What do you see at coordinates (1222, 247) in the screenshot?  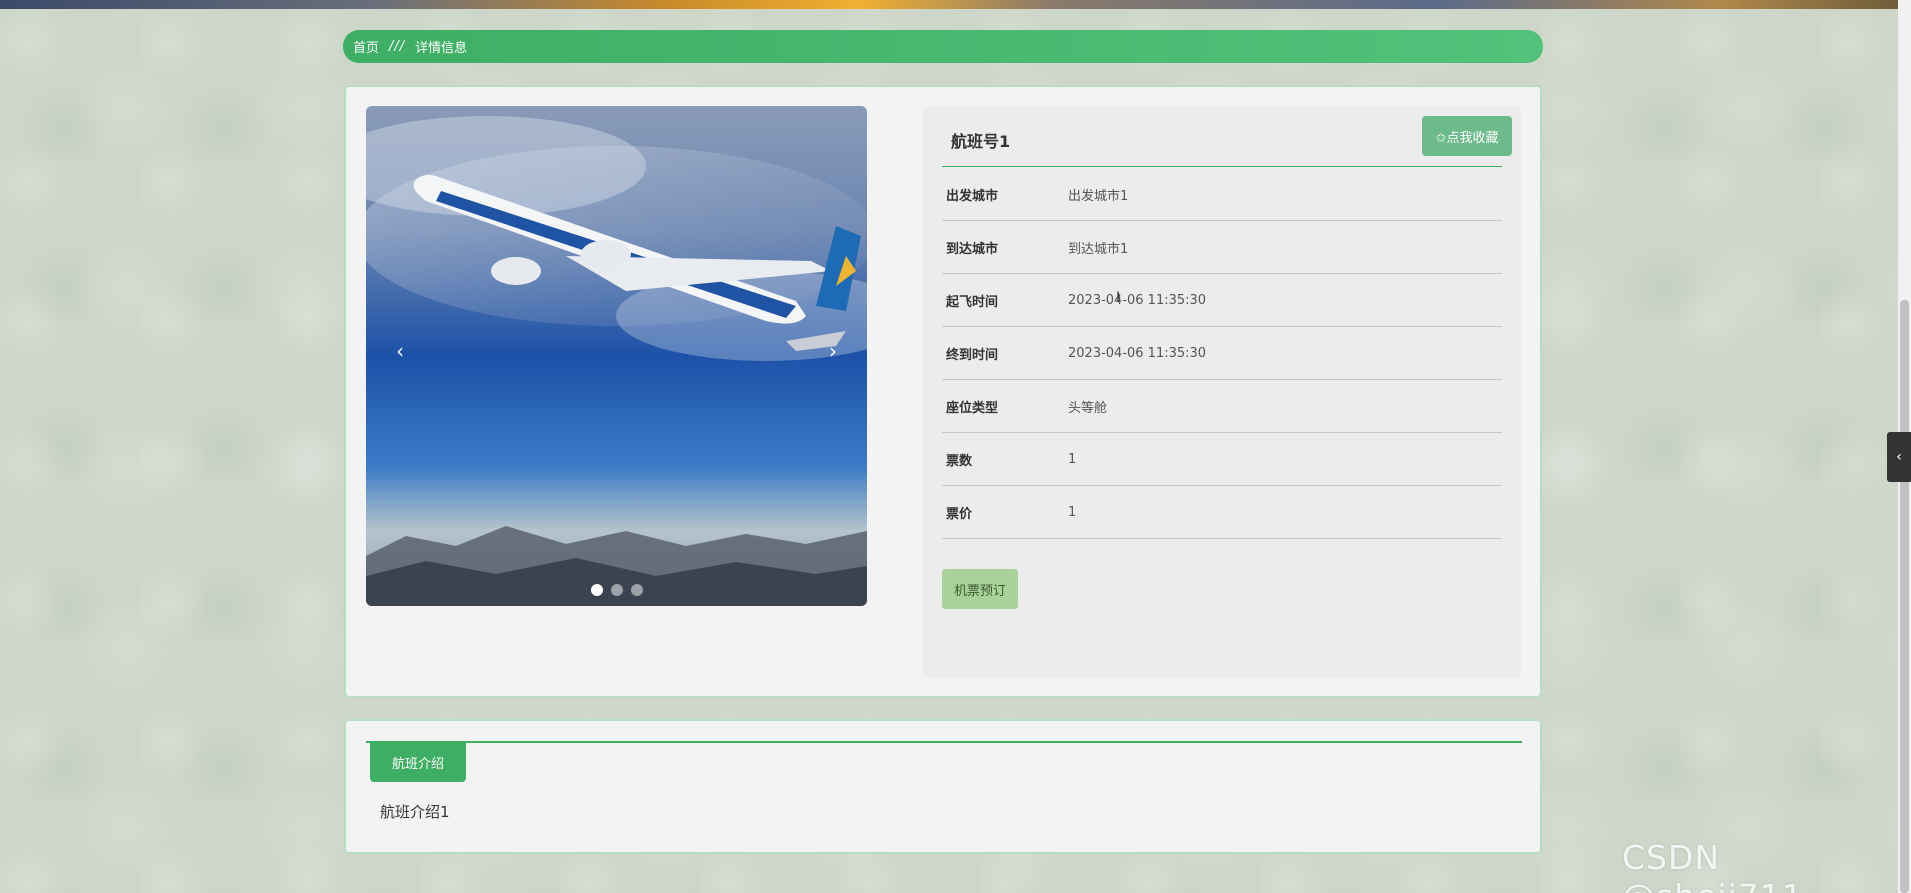 I see `detail-row-arrival-city: 到达城市 到达城市1` at bounding box center [1222, 247].